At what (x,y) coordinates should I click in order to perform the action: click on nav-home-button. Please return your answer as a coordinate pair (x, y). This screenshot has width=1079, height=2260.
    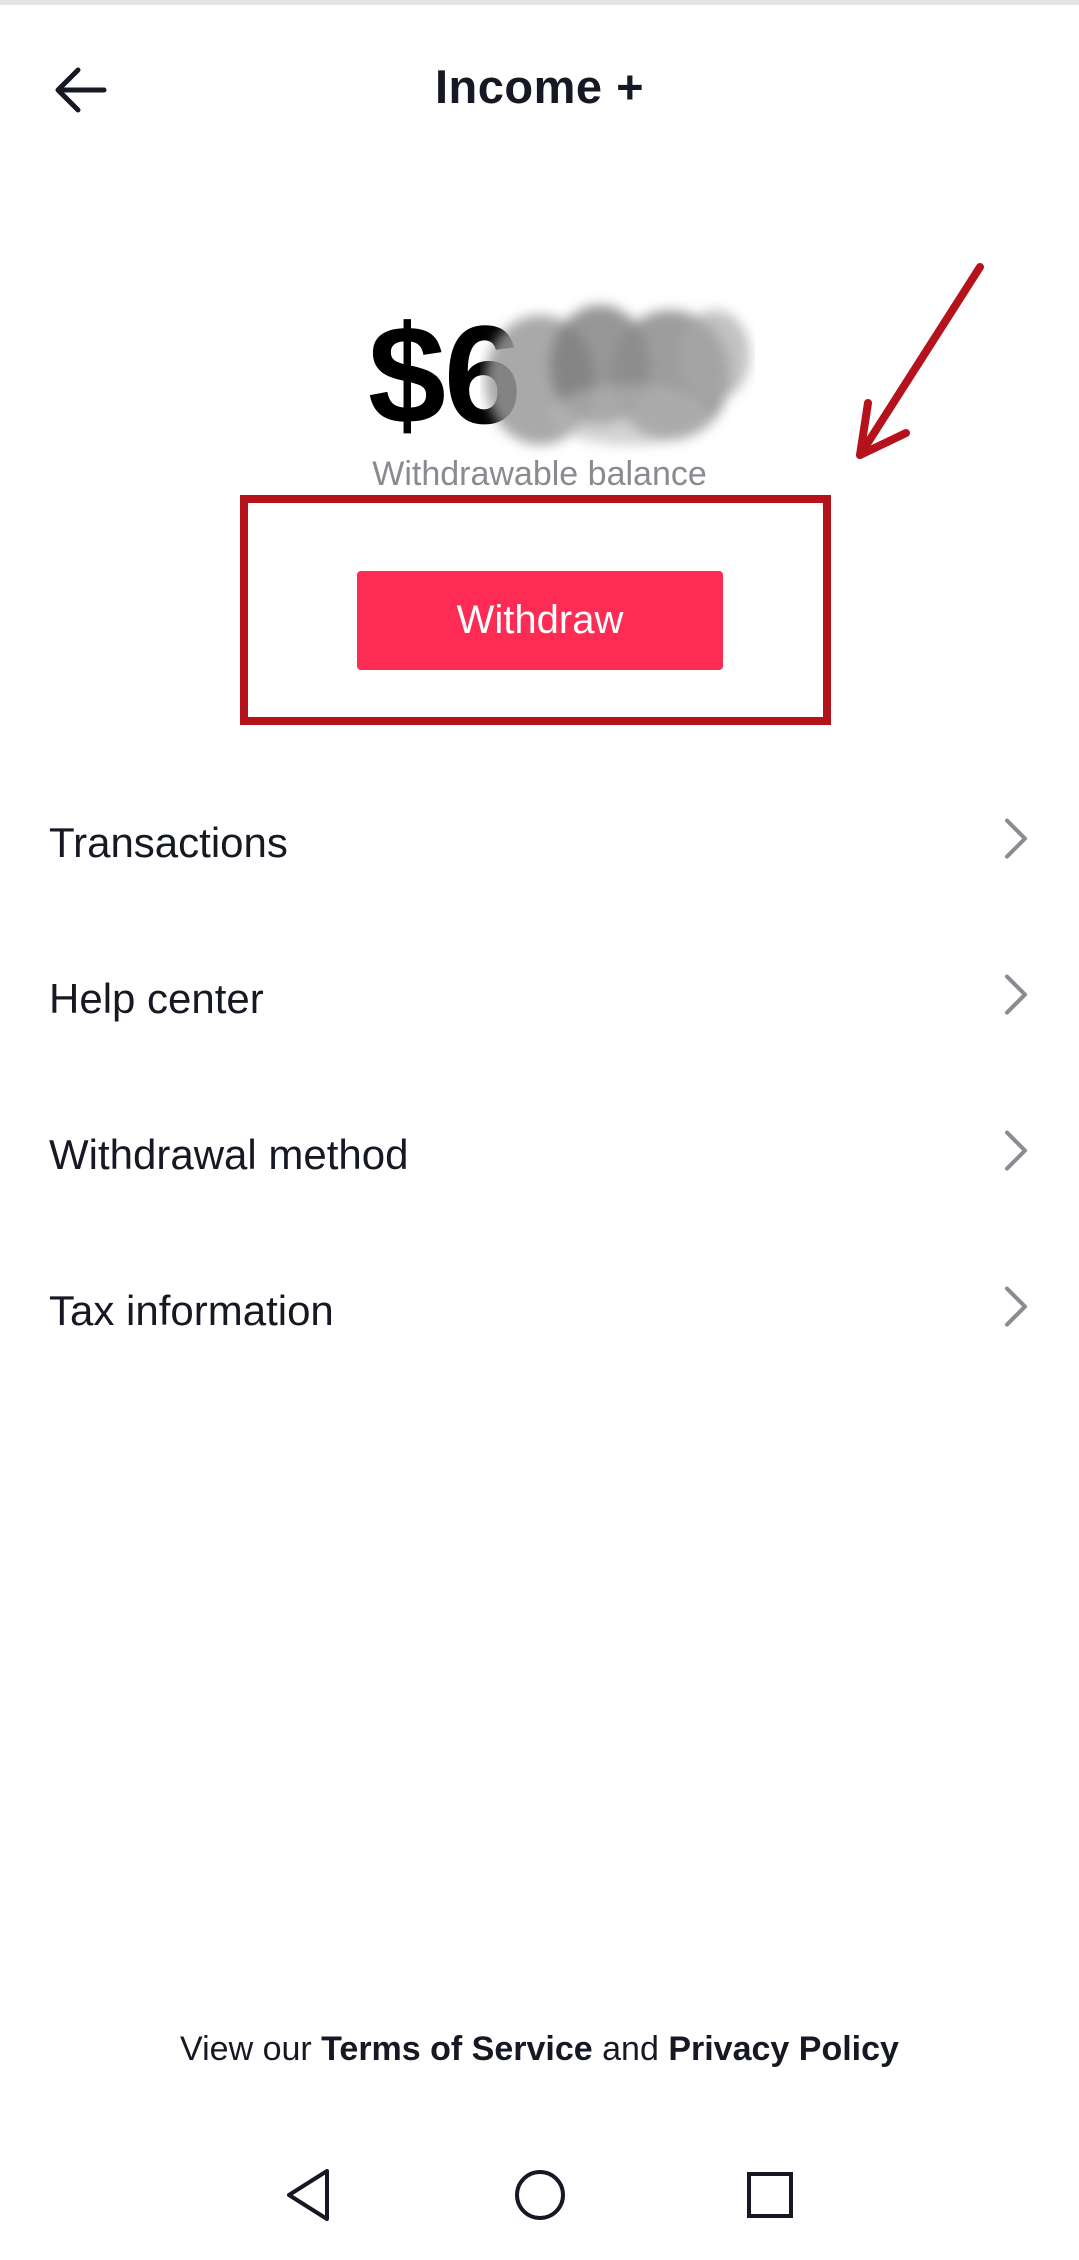
    Looking at the image, I should click on (540, 2195).